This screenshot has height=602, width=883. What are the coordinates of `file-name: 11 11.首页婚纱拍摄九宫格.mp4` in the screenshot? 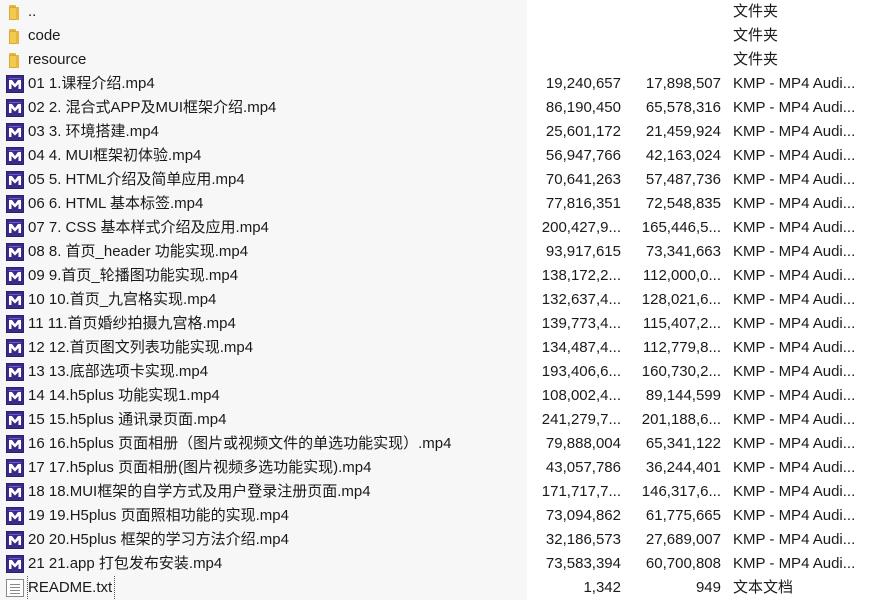 It's located at (132, 323).